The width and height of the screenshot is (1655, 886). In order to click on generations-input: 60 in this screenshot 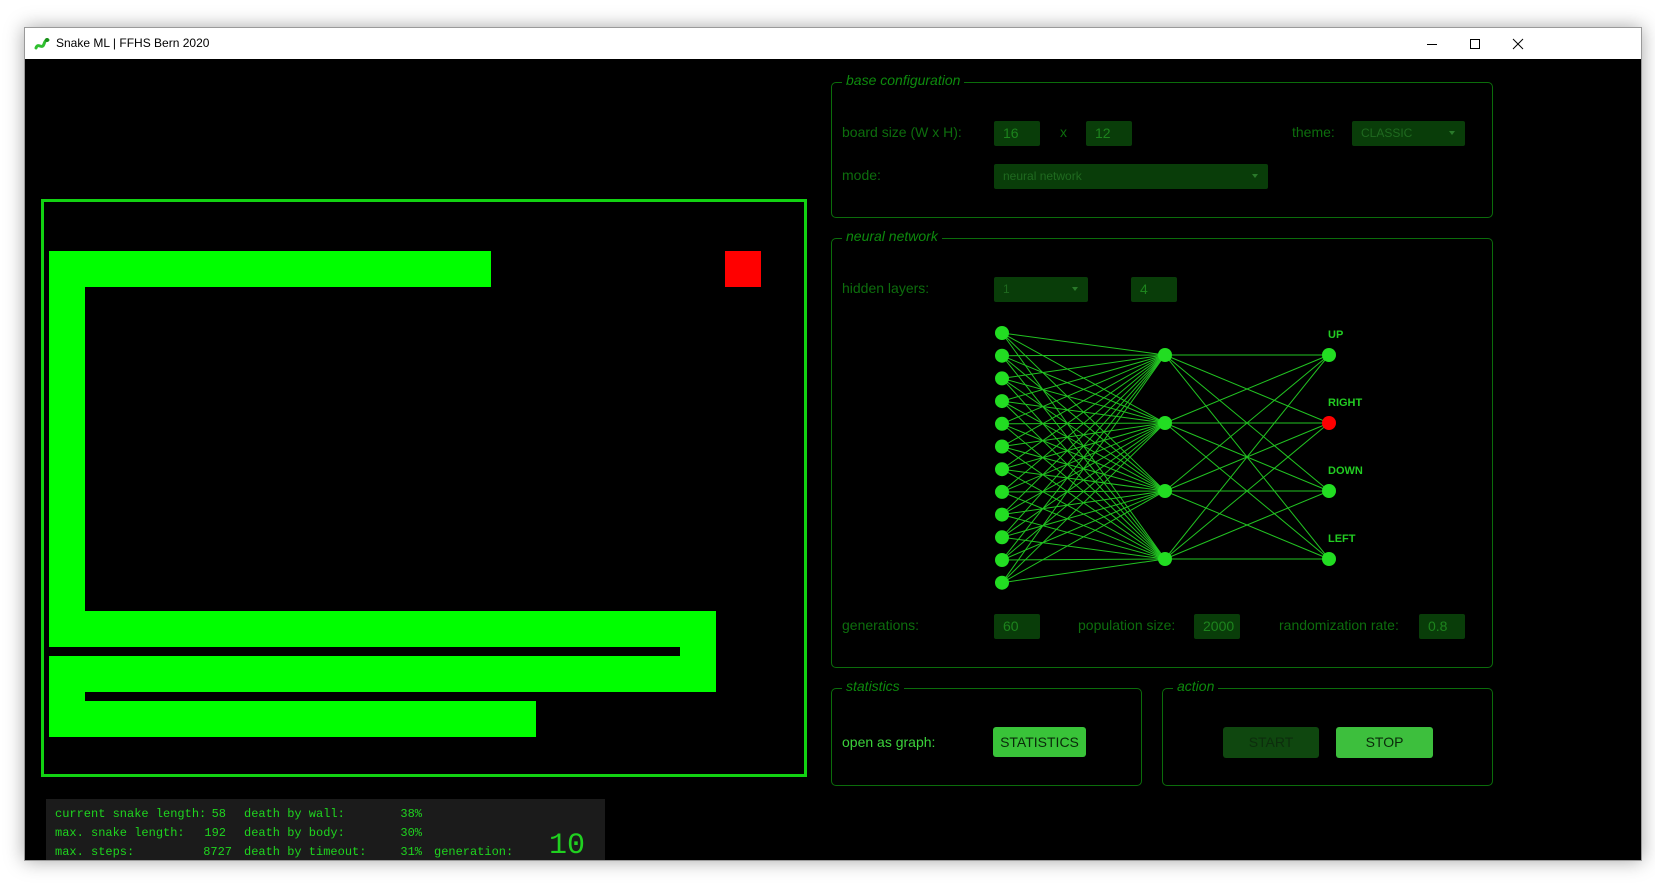, I will do `click(1017, 626)`.